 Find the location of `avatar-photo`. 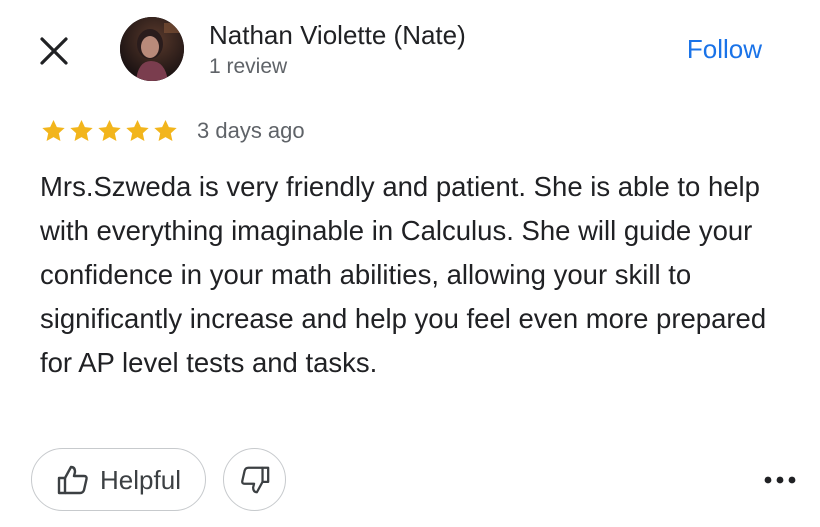

avatar-photo is located at coordinates (152, 49).